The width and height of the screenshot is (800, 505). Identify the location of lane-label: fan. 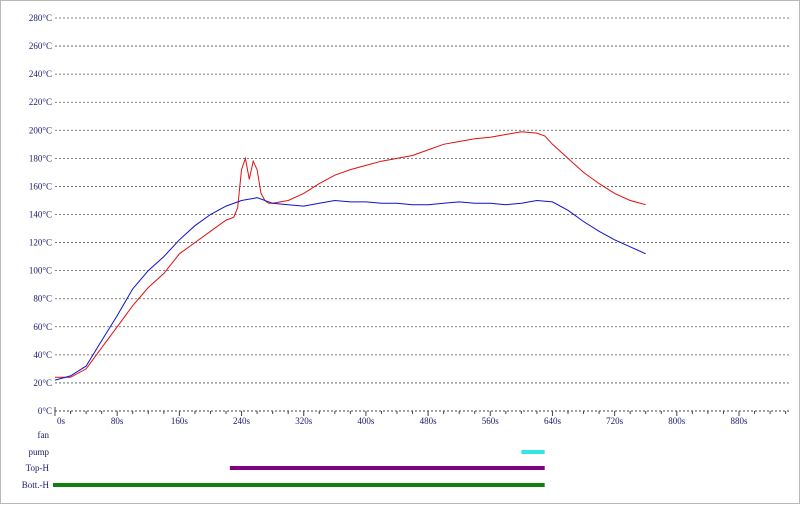
(44, 435).